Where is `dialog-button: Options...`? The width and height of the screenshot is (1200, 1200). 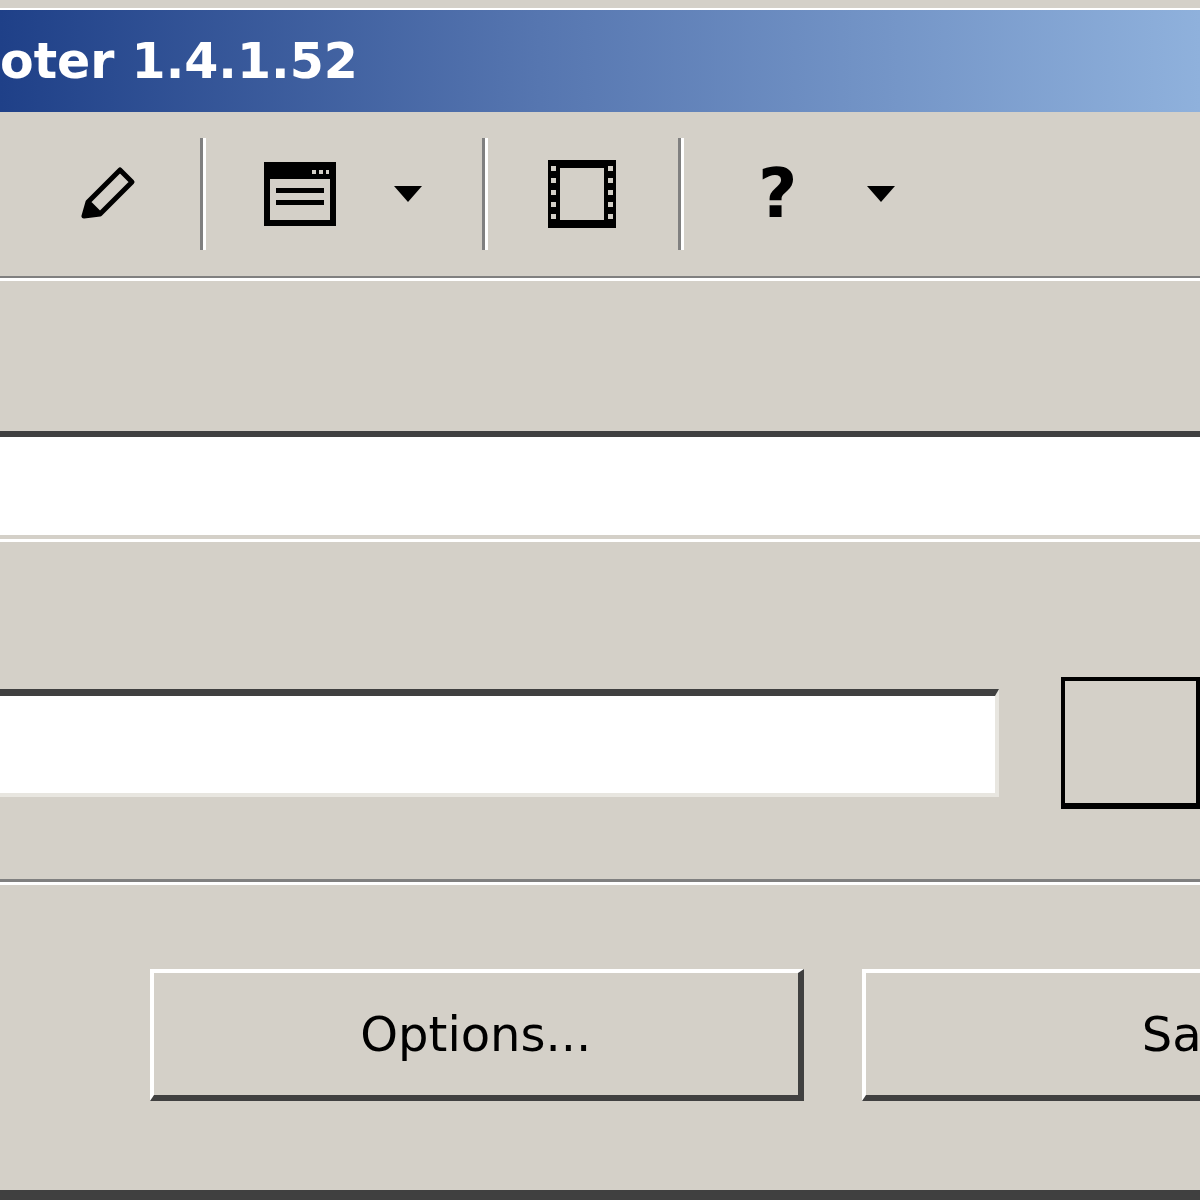
dialog-button: Options... is located at coordinates (477, 1035).